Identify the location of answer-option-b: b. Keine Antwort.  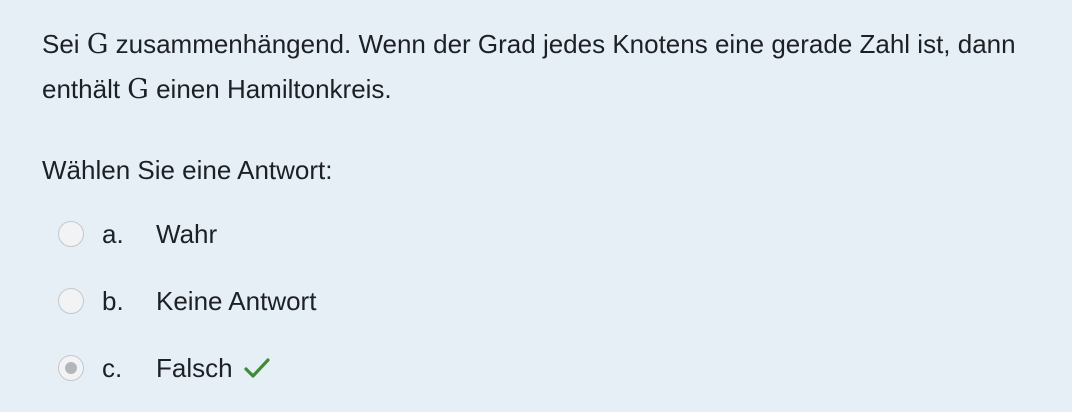
(408, 312).